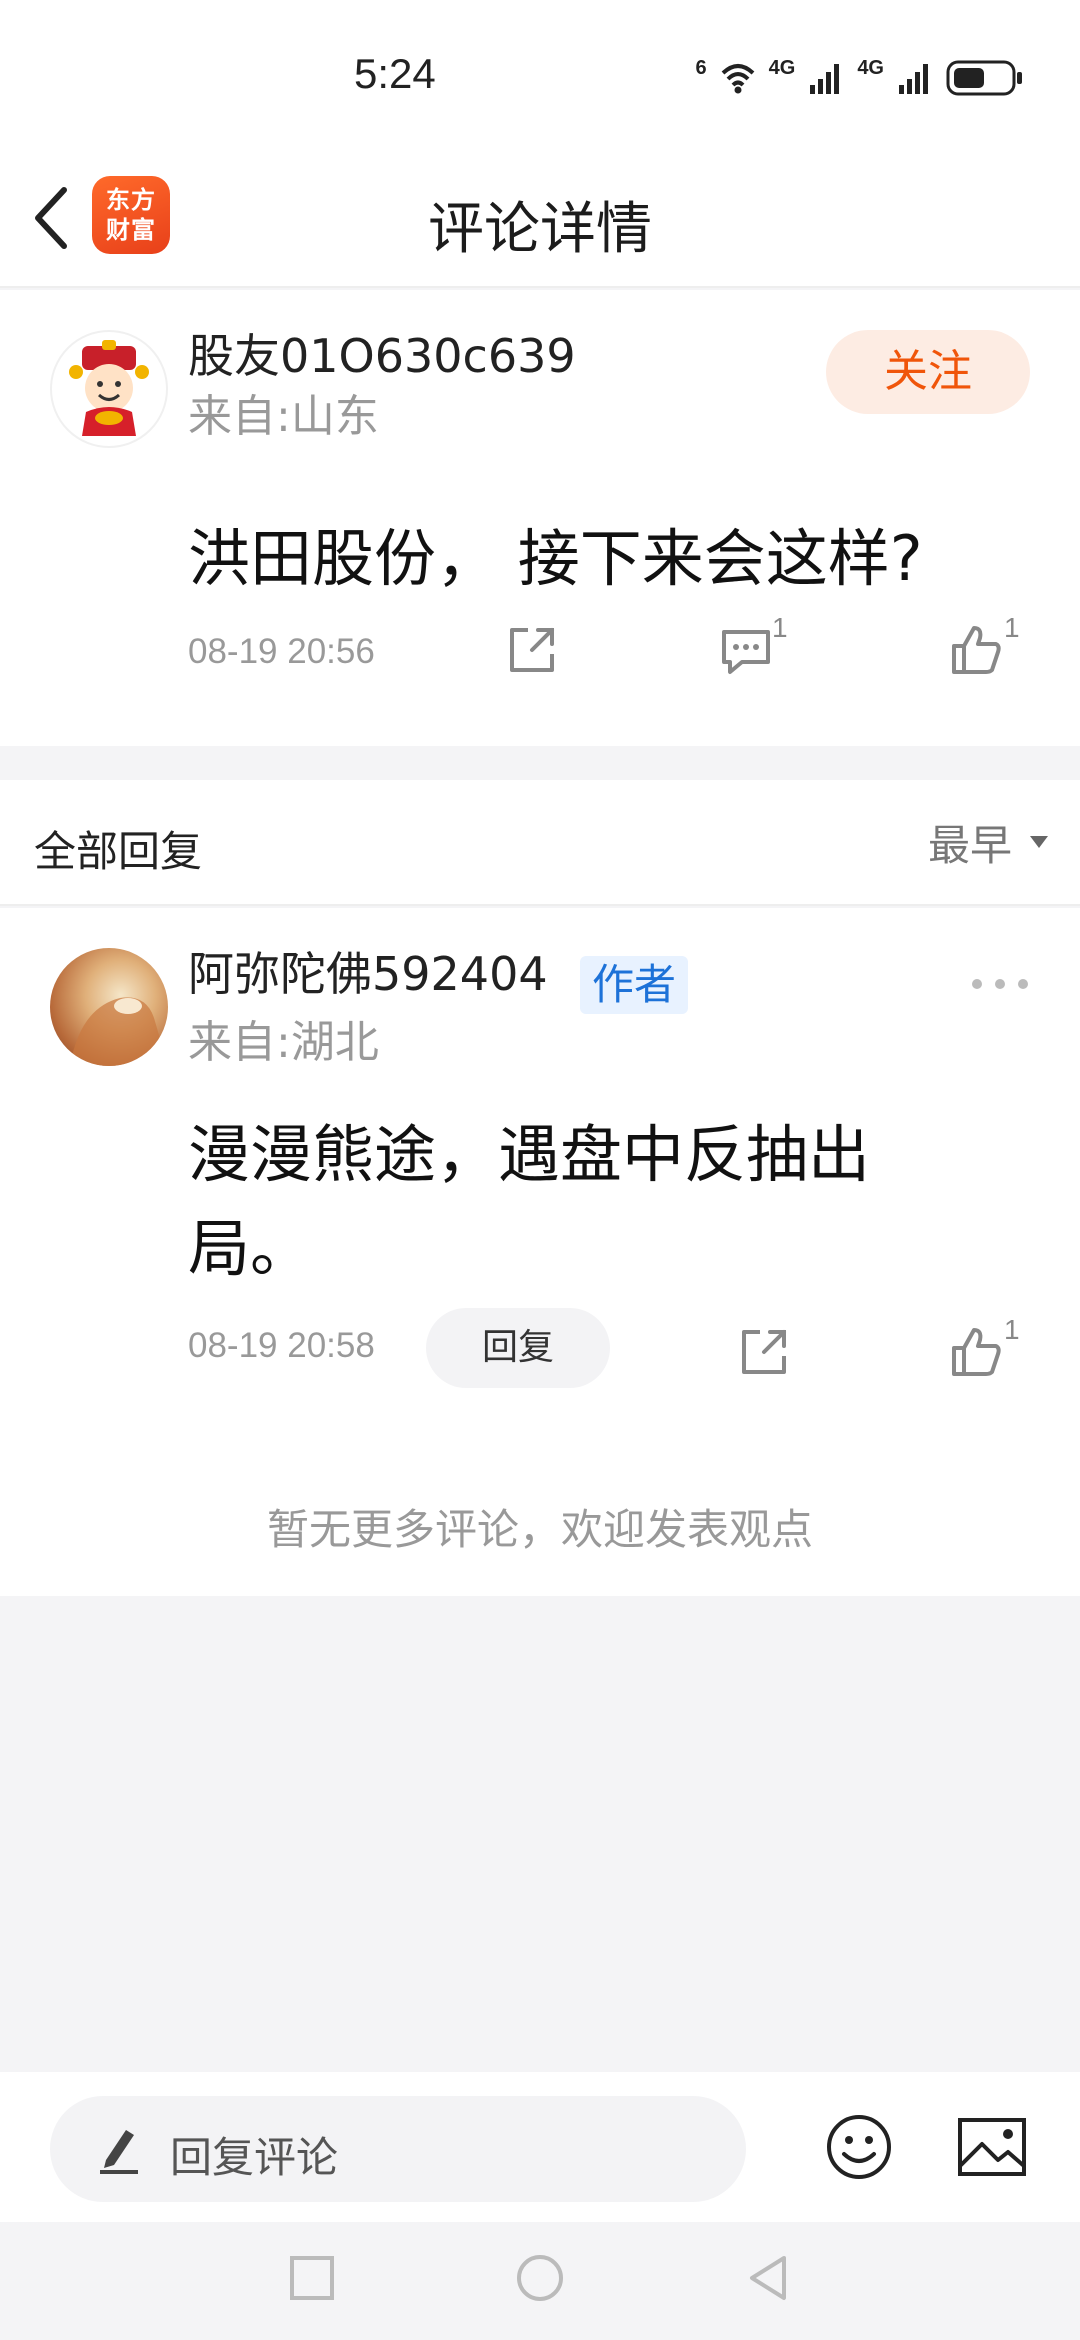 Image resolution: width=1080 pixels, height=2340 pixels. Describe the element at coordinates (529, 1201) in the screenshot. I see `reply-content: 漫漫熊途，遇盘中反抽出局。` at that location.